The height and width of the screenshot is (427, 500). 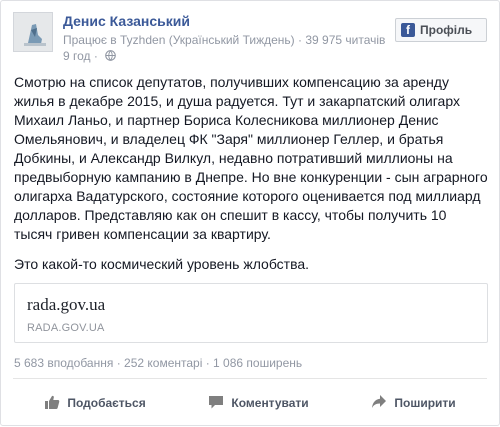 I want to click on link-domain: RADA.GOV.UA, so click(x=66, y=328).